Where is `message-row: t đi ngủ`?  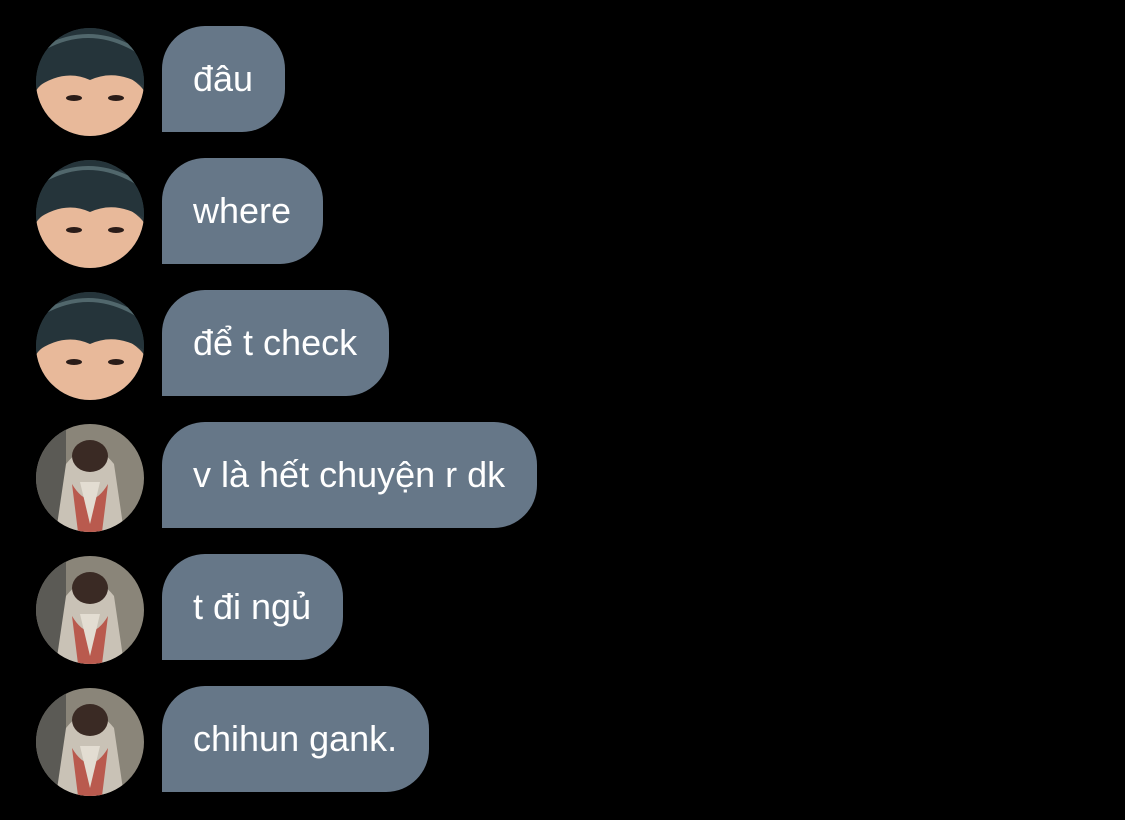
message-row: t đi ngủ is located at coordinates (562, 609).